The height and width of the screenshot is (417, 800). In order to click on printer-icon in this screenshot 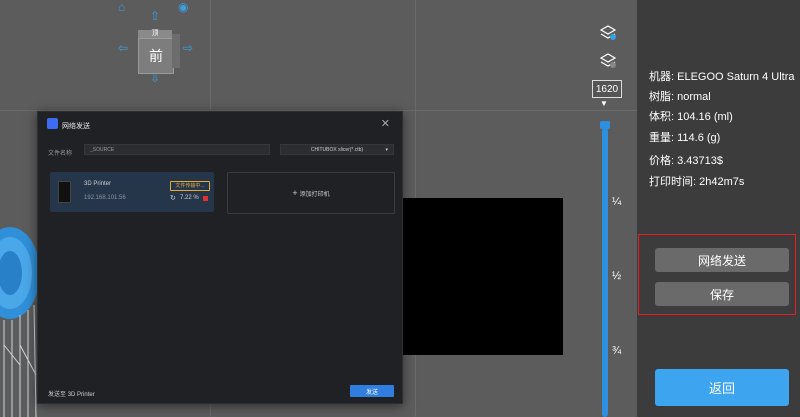, I will do `click(64, 192)`.